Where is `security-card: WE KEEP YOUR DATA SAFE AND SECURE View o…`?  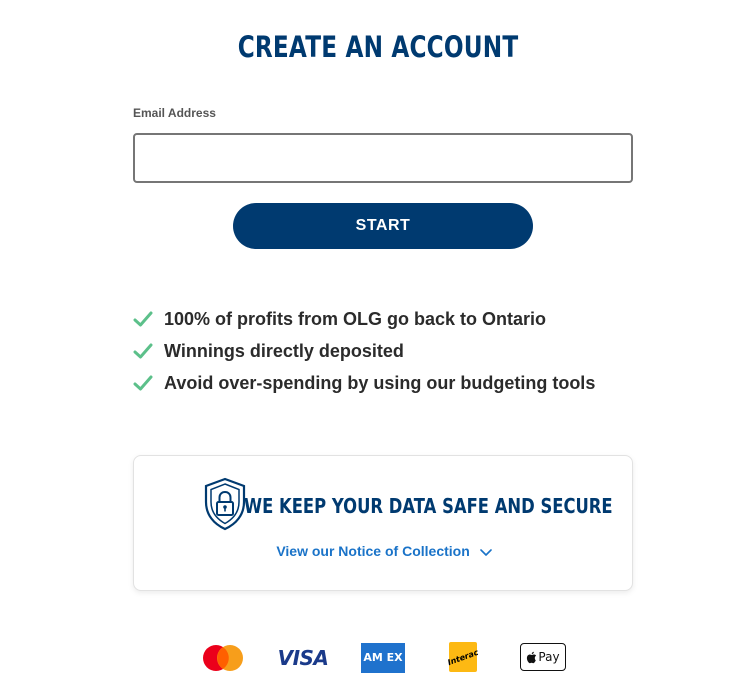 security-card: WE KEEP YOUR DATA SAFE AND SECURE View o… is located at coordinates (383, 523).